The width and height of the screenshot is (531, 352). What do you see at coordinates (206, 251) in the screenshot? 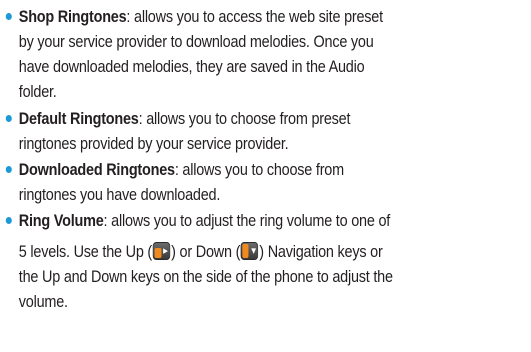
I see `item-text: ) or Down (` at bounding box center [206, 251].